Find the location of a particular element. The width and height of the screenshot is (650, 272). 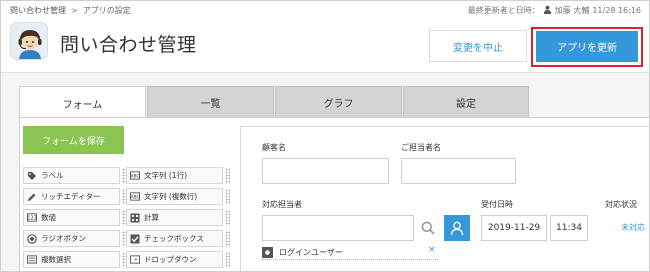

palette-item-radio: ラジオボタン is located at coordinates (71, 238).